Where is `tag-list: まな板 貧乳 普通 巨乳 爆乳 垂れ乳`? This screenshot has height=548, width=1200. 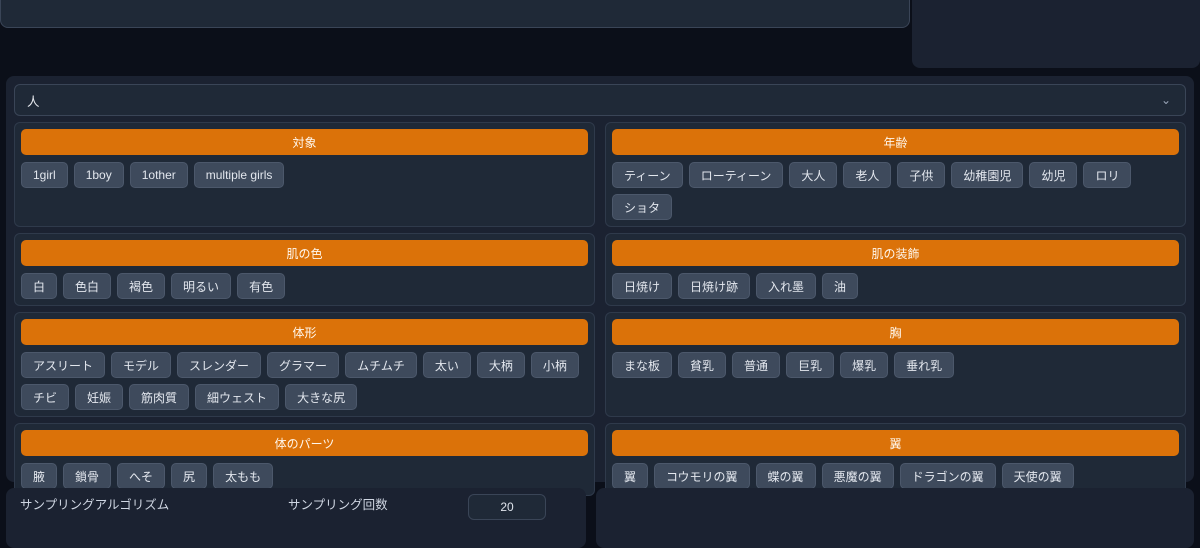
tag-list: まな板 貧乳 普通 巨乳 爆乳 垂れ乳 is located at coordinates (895, 365).